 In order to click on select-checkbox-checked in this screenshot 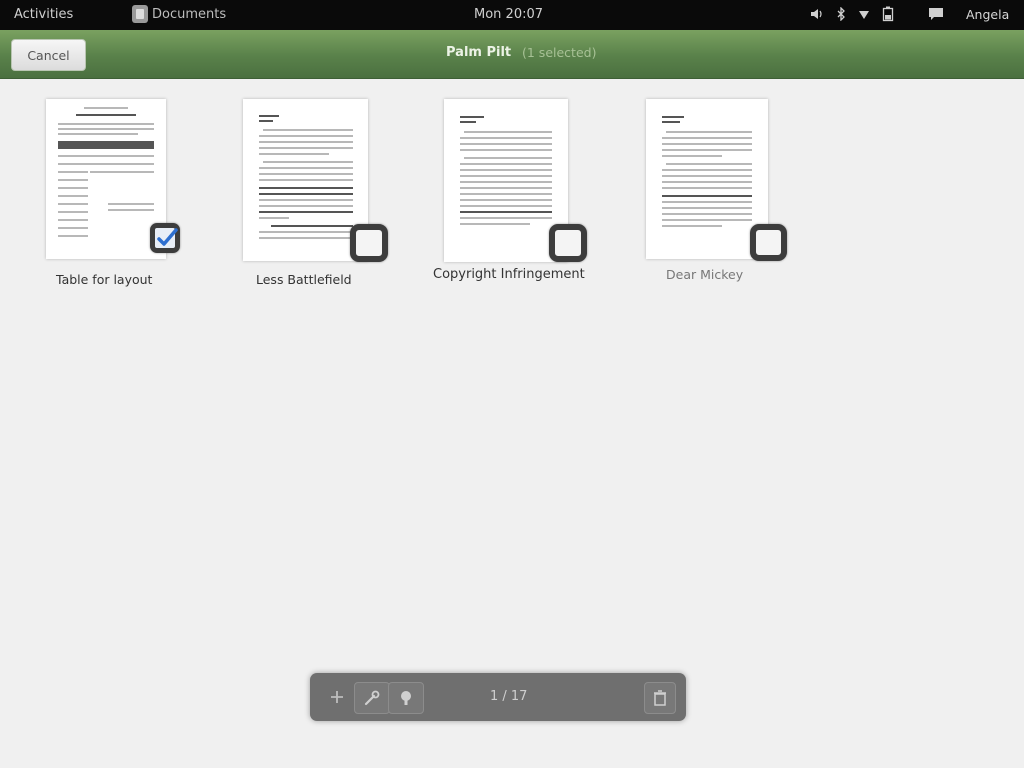, I will do `click(165, 238)`.